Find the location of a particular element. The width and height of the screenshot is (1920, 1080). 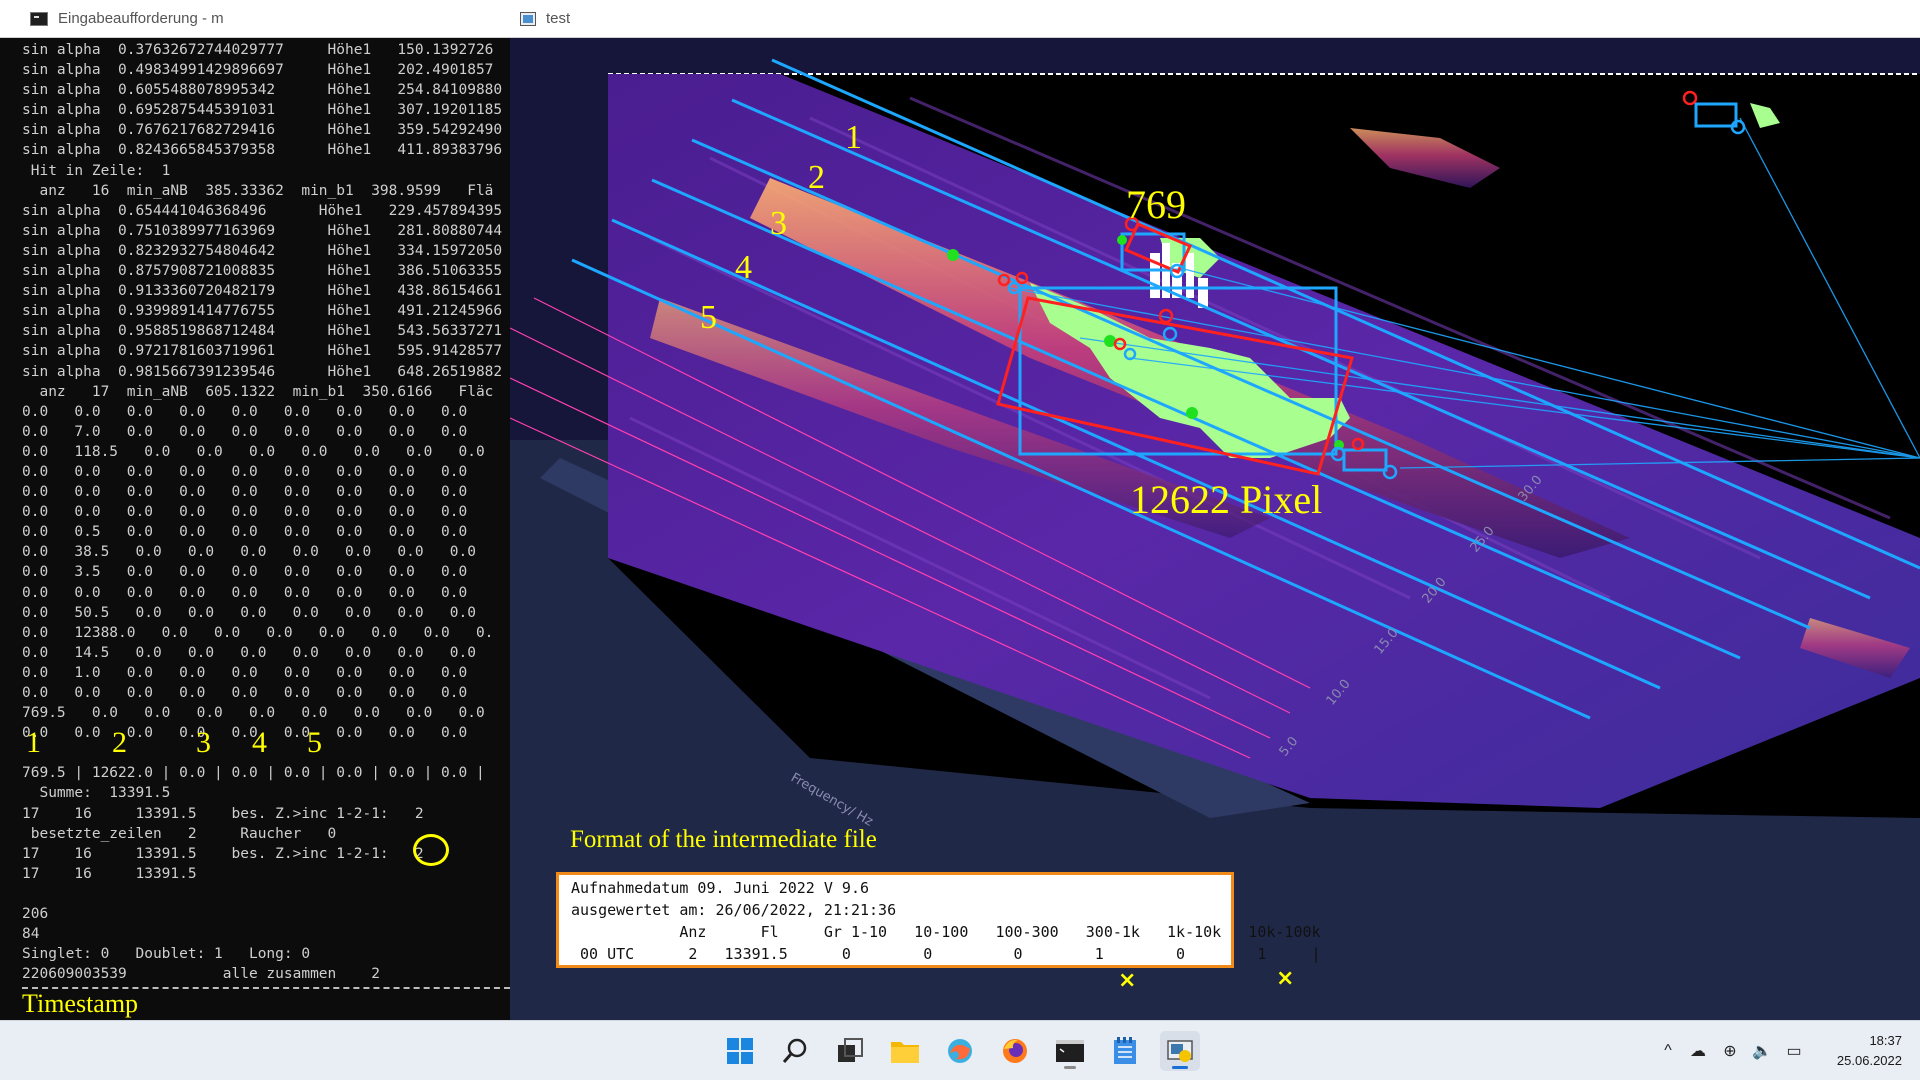

console-line: Singlet: 0 Doublet: 1 Long: 0 is located at coordinates (166, 954).